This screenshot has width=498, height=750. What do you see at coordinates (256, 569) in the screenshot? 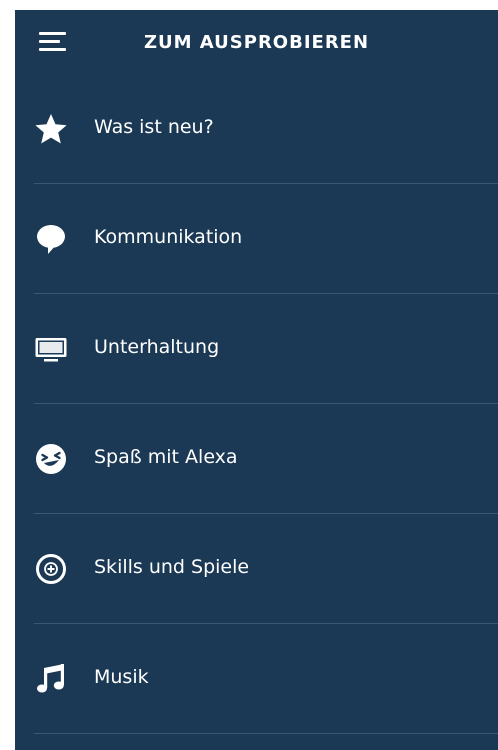
I see `menu-item-skills-und-spiele: Skills und Spiele` at bounding box center [256, 569].